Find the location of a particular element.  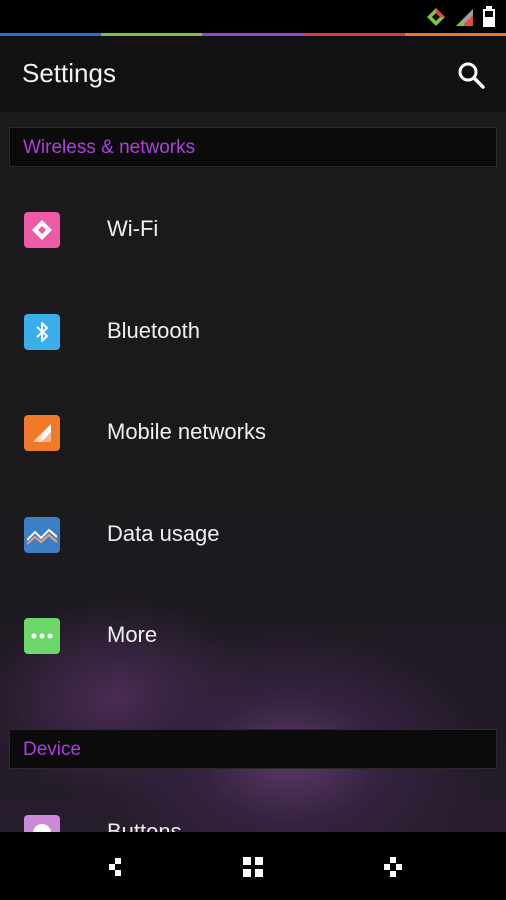

home-button is located at coordinates (253, 867).